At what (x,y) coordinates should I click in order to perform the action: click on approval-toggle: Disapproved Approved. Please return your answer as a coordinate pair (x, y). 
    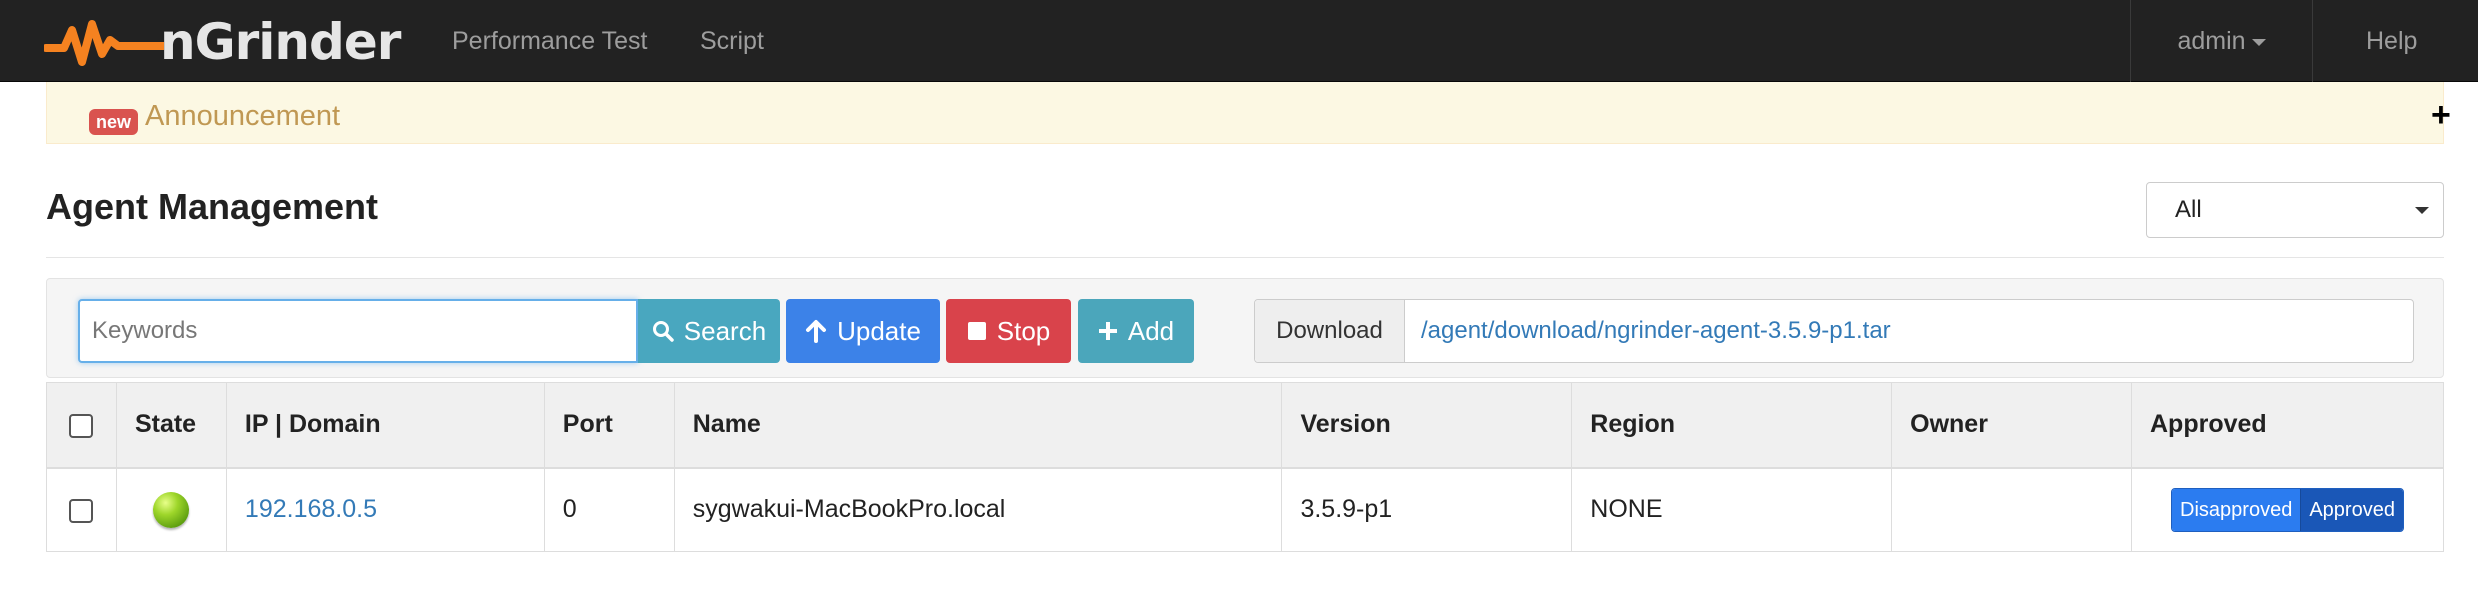
    Looking at the image, I should click on (2287, 509).